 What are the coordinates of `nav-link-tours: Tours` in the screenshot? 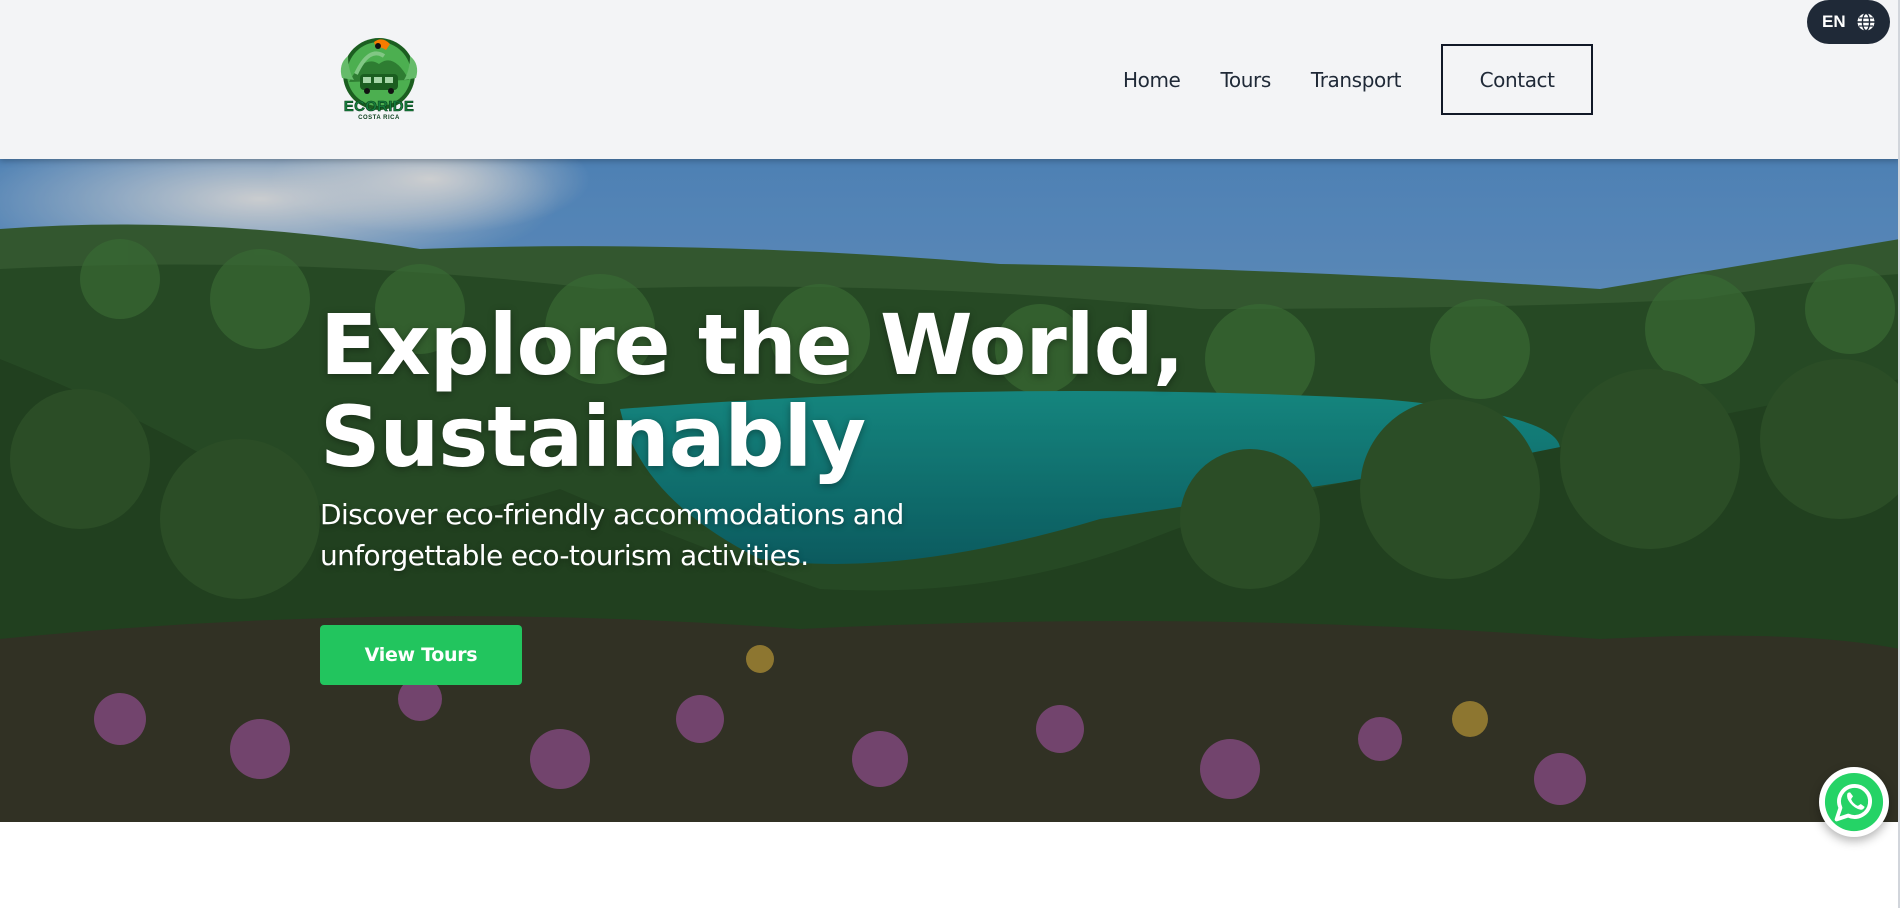 It's located at (1245, 80).